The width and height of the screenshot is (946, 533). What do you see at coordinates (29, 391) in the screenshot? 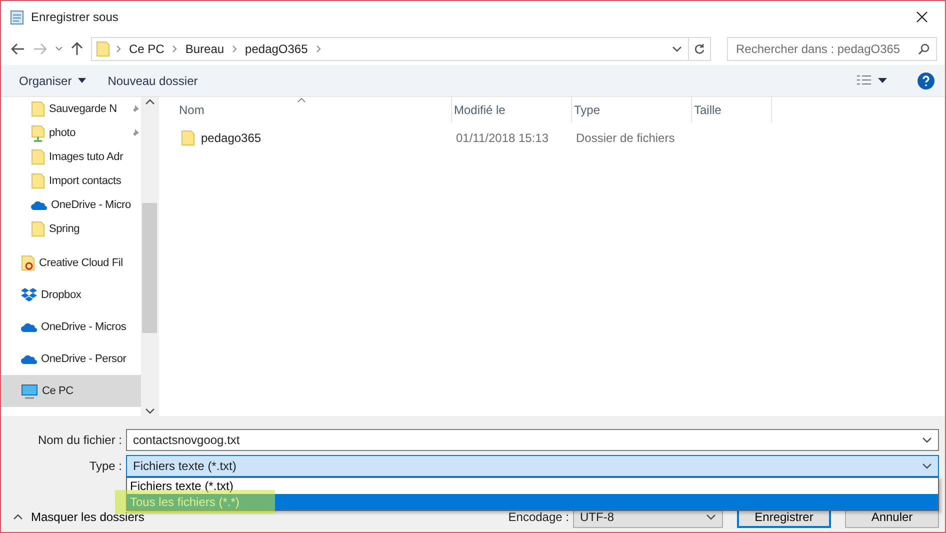
I see `computer-icon` at bounding box center [29, 391].